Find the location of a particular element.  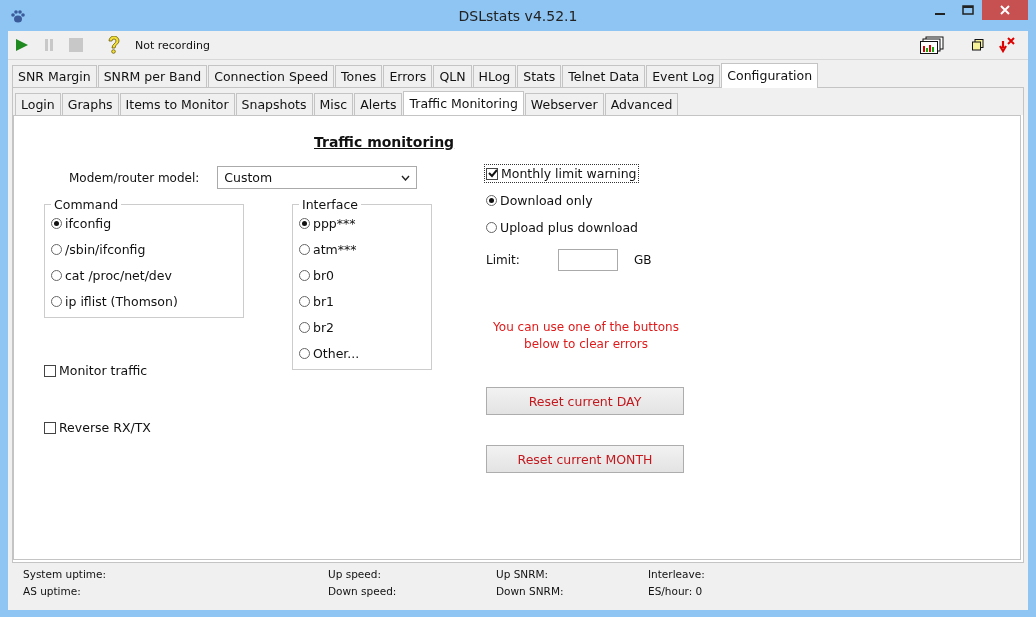

radio-option: br2 is located at coordinates (317, 327).